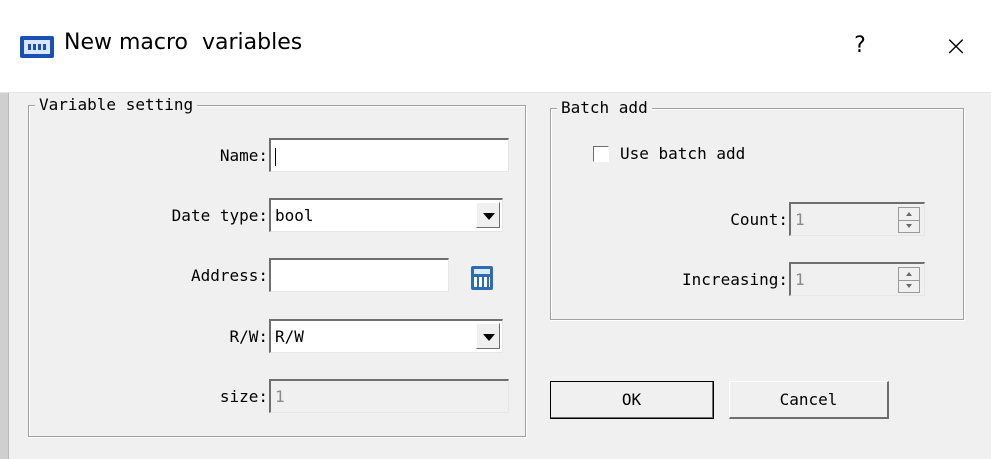 This screenshot has width=991, height=459. I want to click on close-button: ×, so click(956, 46).